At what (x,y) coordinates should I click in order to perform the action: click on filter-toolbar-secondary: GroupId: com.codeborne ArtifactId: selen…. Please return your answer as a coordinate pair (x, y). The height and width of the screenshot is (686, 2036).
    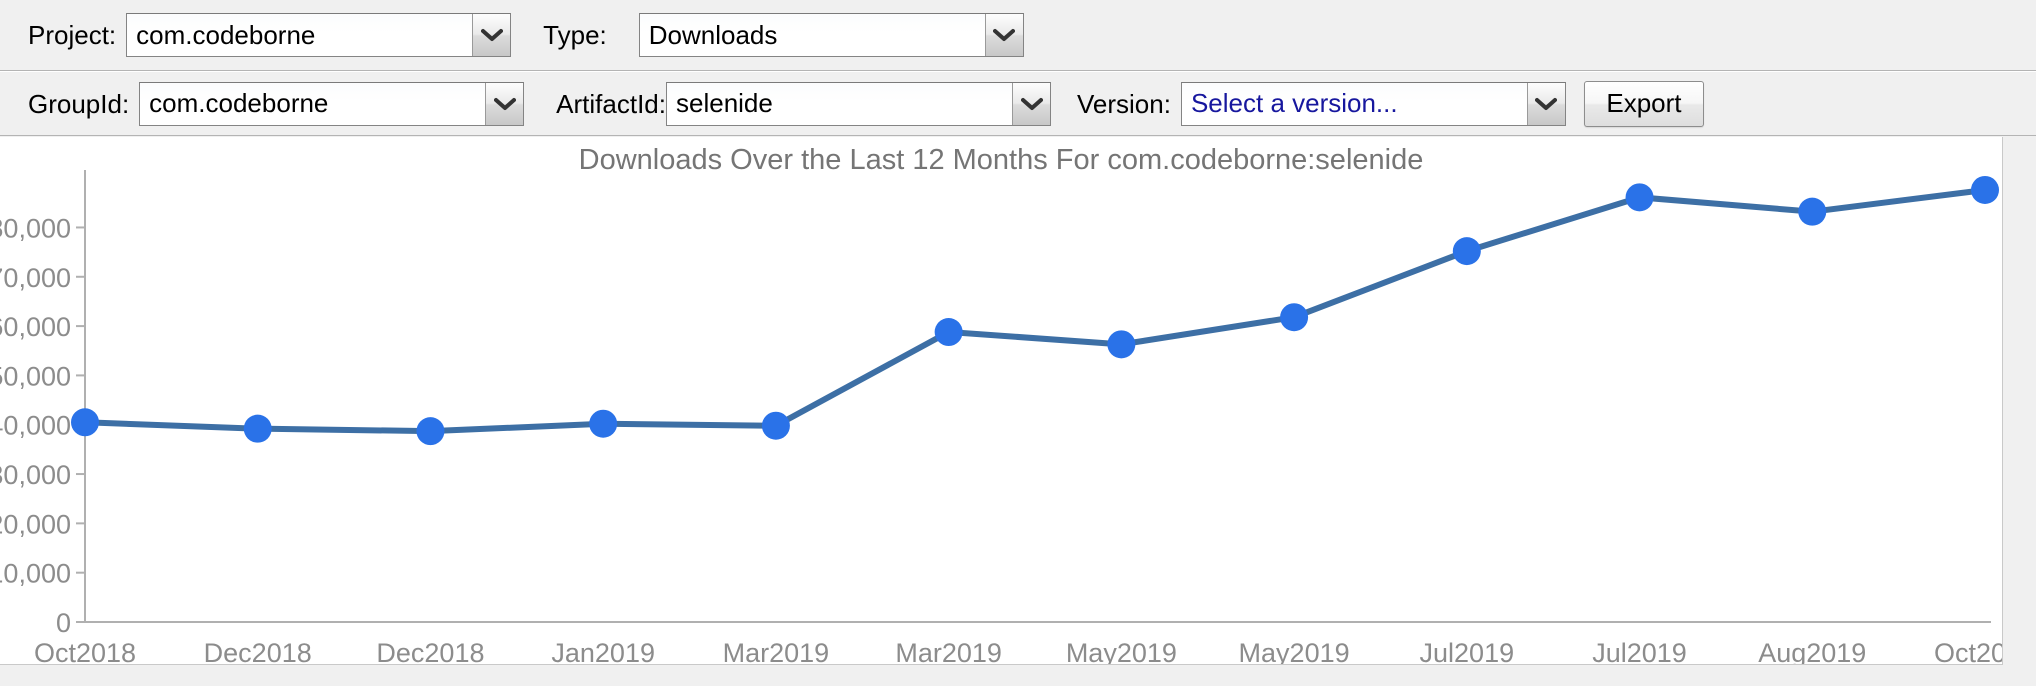
    Looking at the image, I should click on (1018, 103).